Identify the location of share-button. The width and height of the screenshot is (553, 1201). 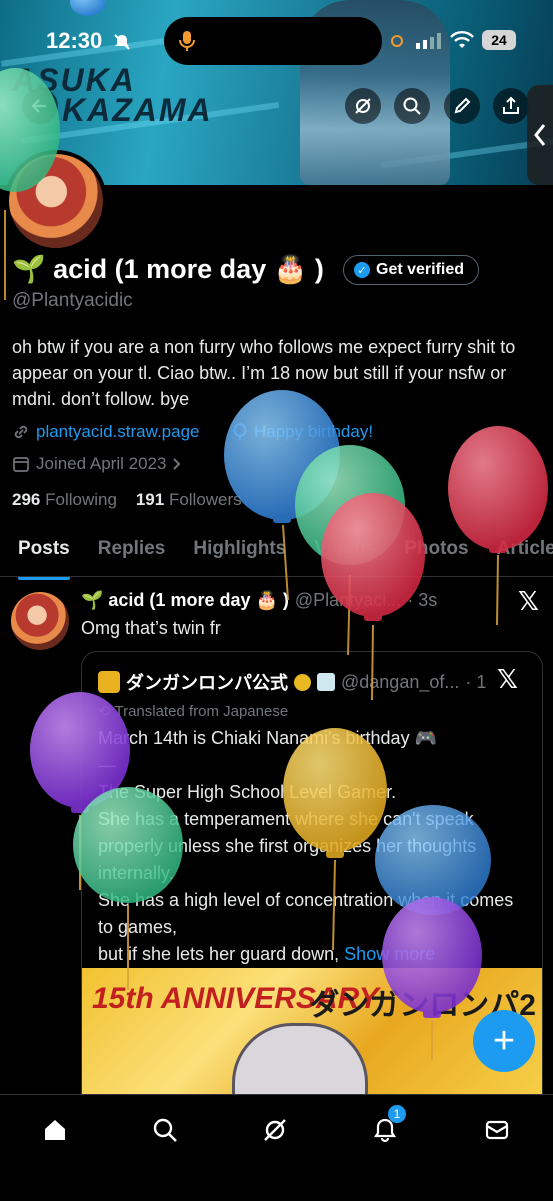
(511, 106).